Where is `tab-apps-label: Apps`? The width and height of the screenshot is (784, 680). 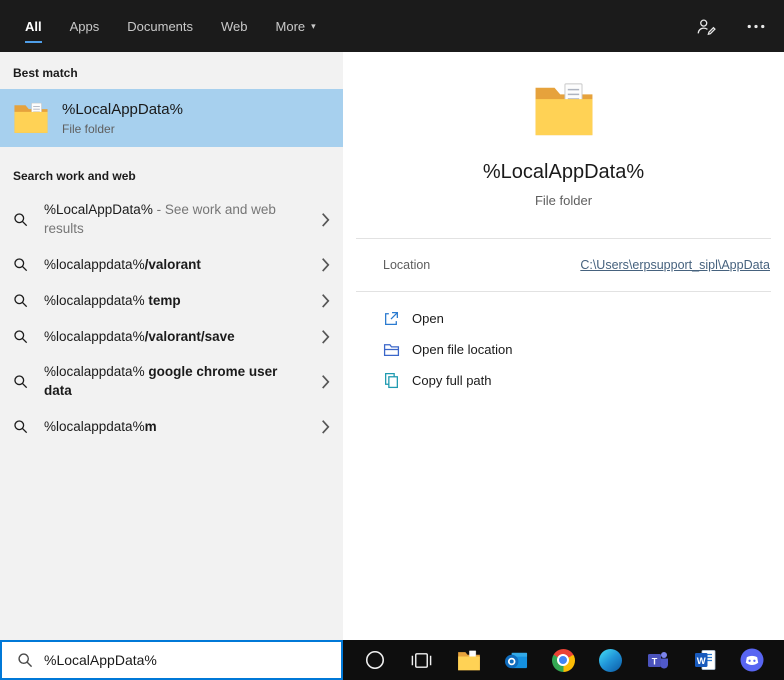
tab-apps-label: Apps is located at coordinates (84, 26).